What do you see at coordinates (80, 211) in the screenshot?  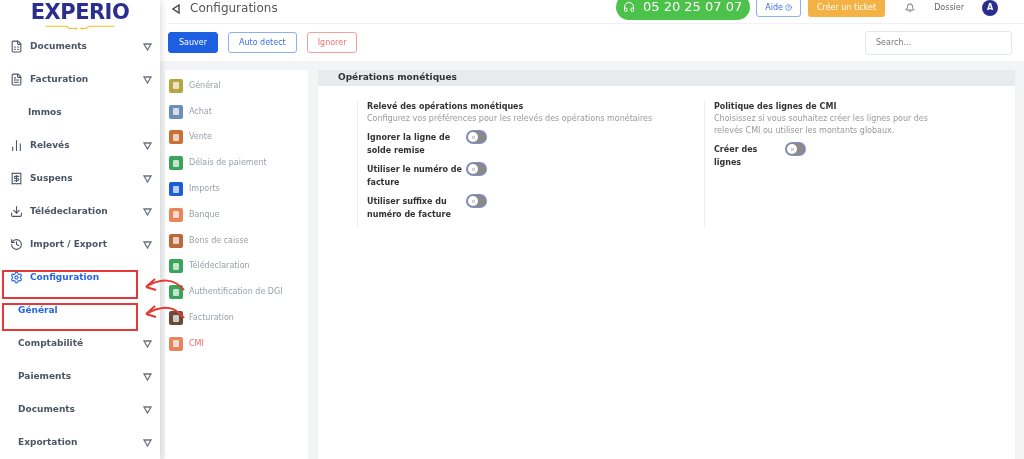 I see `sidebar-item: Télédeclaration` at bounding box center [80, 211].